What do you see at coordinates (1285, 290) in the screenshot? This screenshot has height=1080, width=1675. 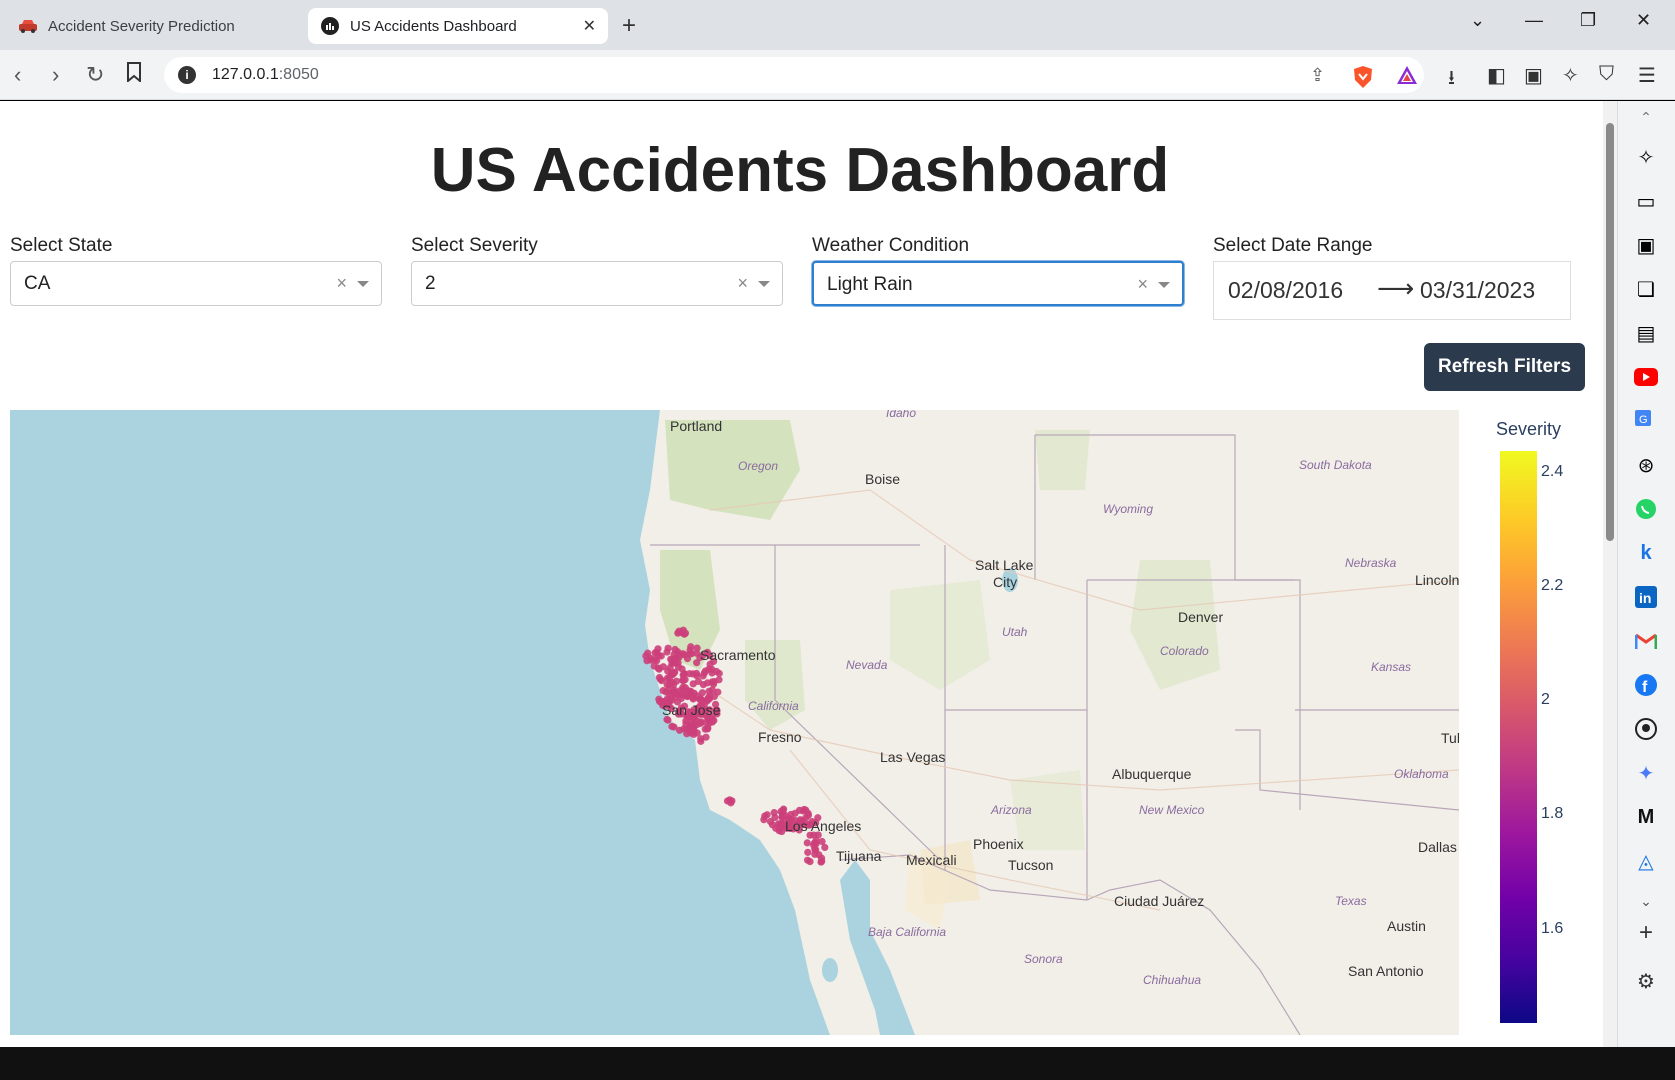 I see `start-date-input: 02/08/2016` at bounding box center [1285, 290].